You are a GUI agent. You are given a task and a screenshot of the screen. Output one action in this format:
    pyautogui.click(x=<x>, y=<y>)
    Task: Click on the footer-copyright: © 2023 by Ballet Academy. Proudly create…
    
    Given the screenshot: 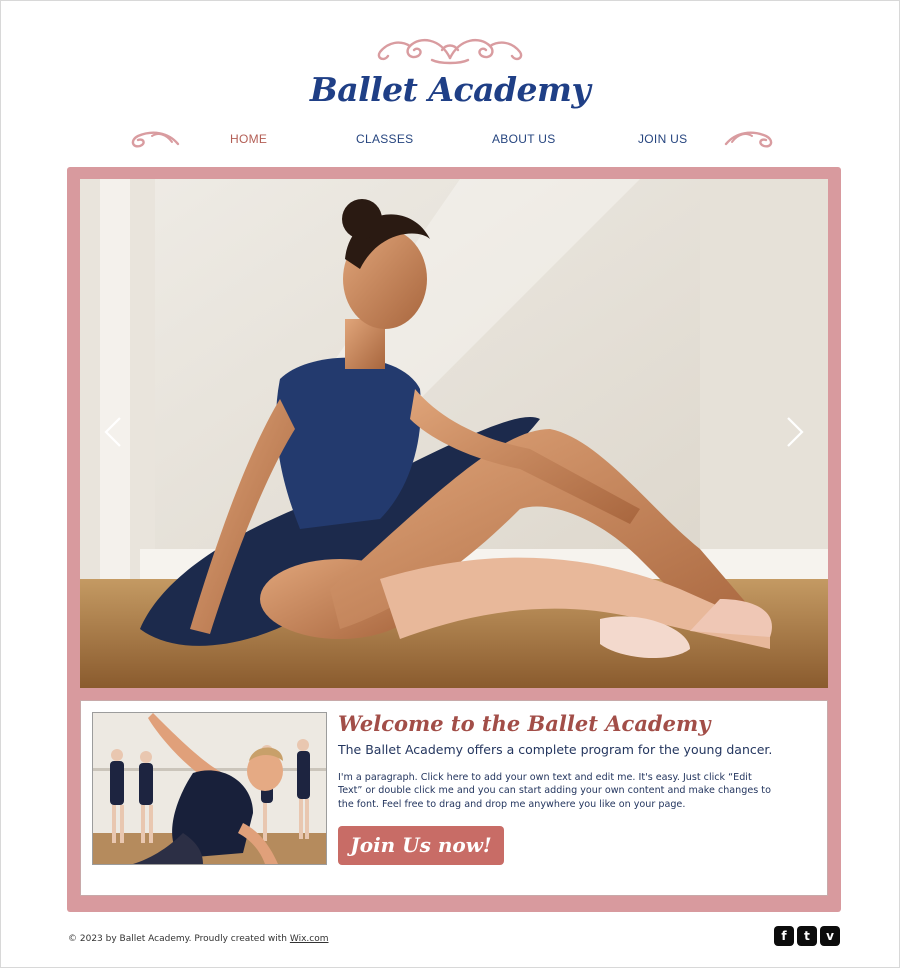 What is the action you would take?
    pyautogui.click(x=198, y=939)
    